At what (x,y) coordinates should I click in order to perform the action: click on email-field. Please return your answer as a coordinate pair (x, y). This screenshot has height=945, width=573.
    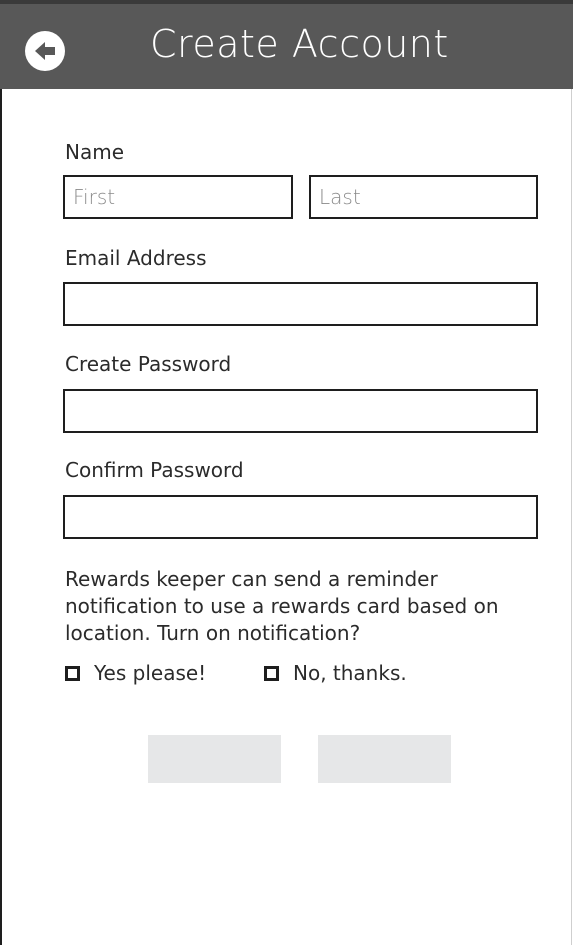
    Looking at the image, I should click on (300, 304).